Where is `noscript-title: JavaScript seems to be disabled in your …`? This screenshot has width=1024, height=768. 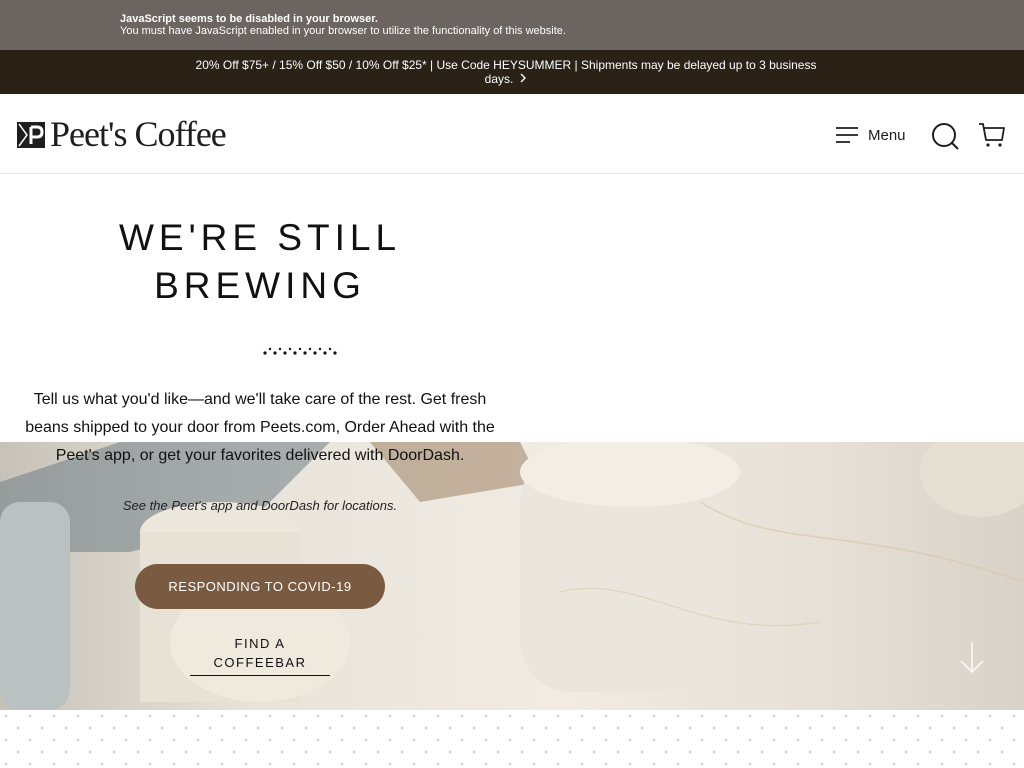 noscript-title: JavaScript seems to be disabled in your … is located at coordinates (249, 19).